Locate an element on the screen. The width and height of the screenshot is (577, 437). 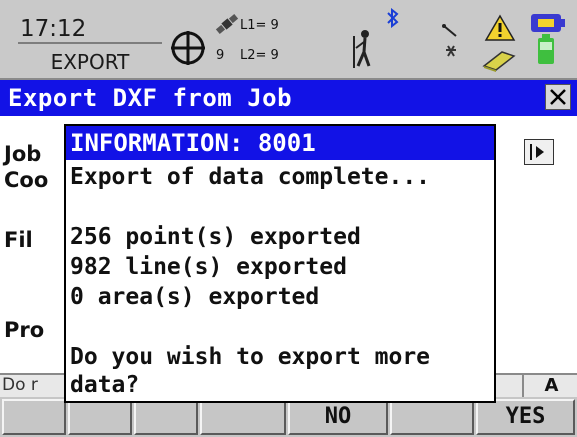
hint-text: Do r is located at coordinates (20, 385).